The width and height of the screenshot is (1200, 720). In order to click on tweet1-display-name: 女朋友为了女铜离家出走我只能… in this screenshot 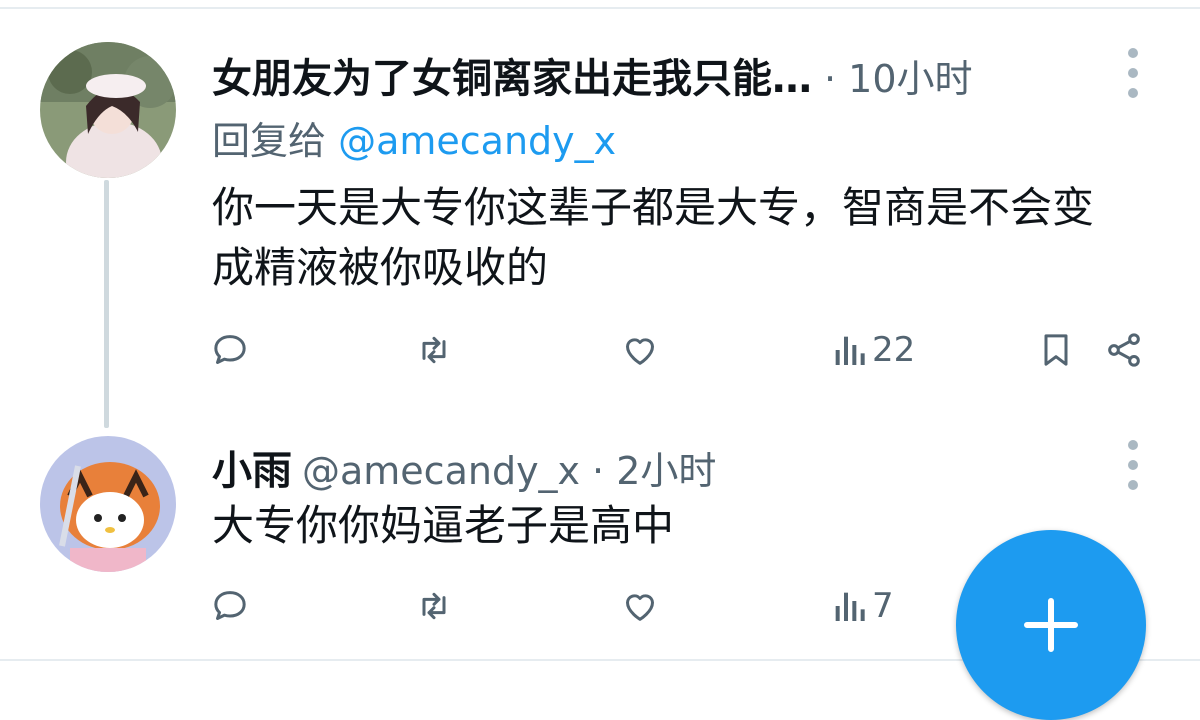, I will do `click(512, 75)`.